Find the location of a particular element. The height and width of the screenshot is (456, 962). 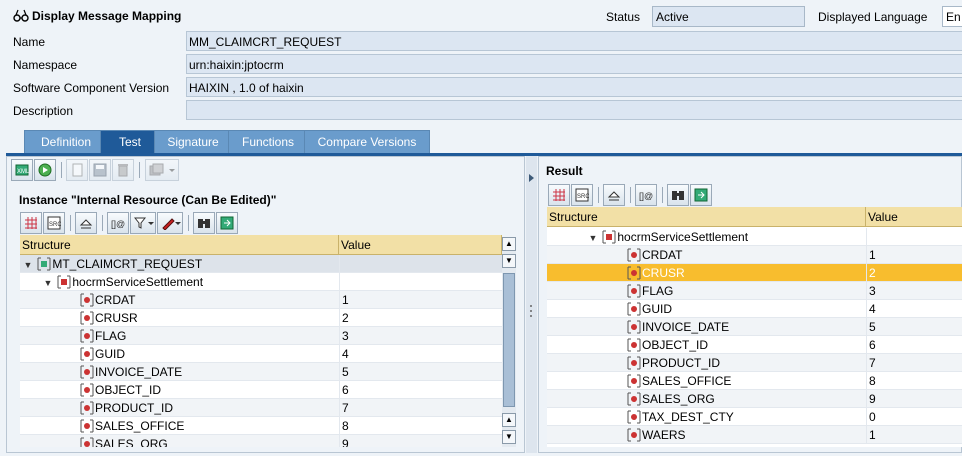

delete-button is located at coordinates (123, 170).